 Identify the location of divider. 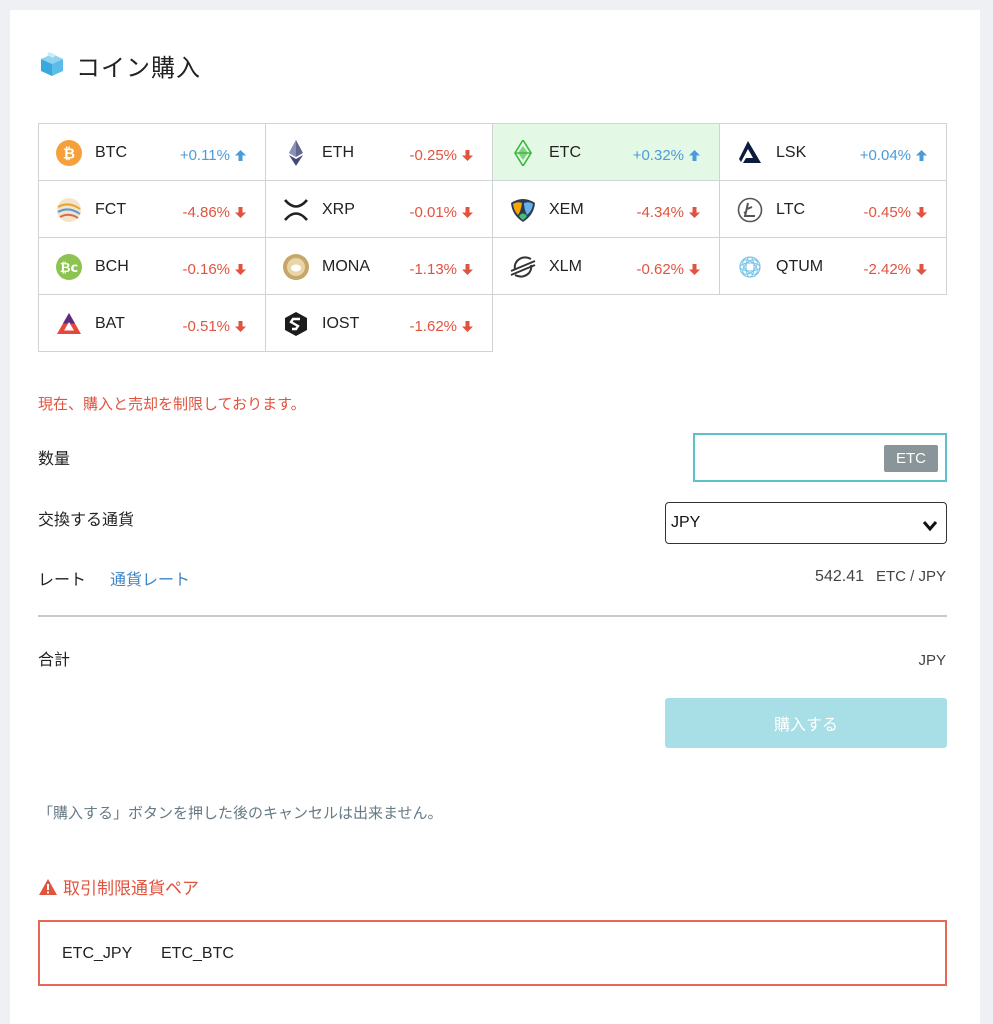
(492, 616).